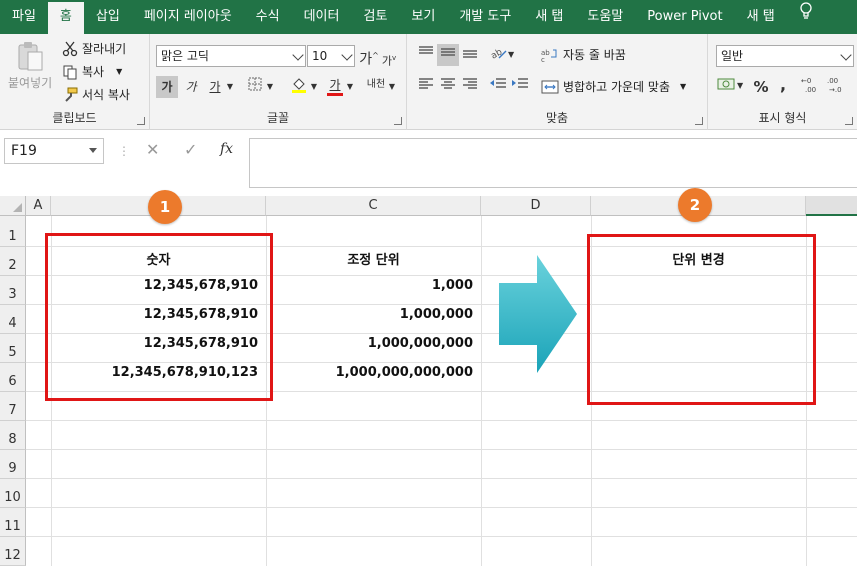  Describe the element at coordinates (543, 59) in the screenshot. I see `svg-text: c` at that location.